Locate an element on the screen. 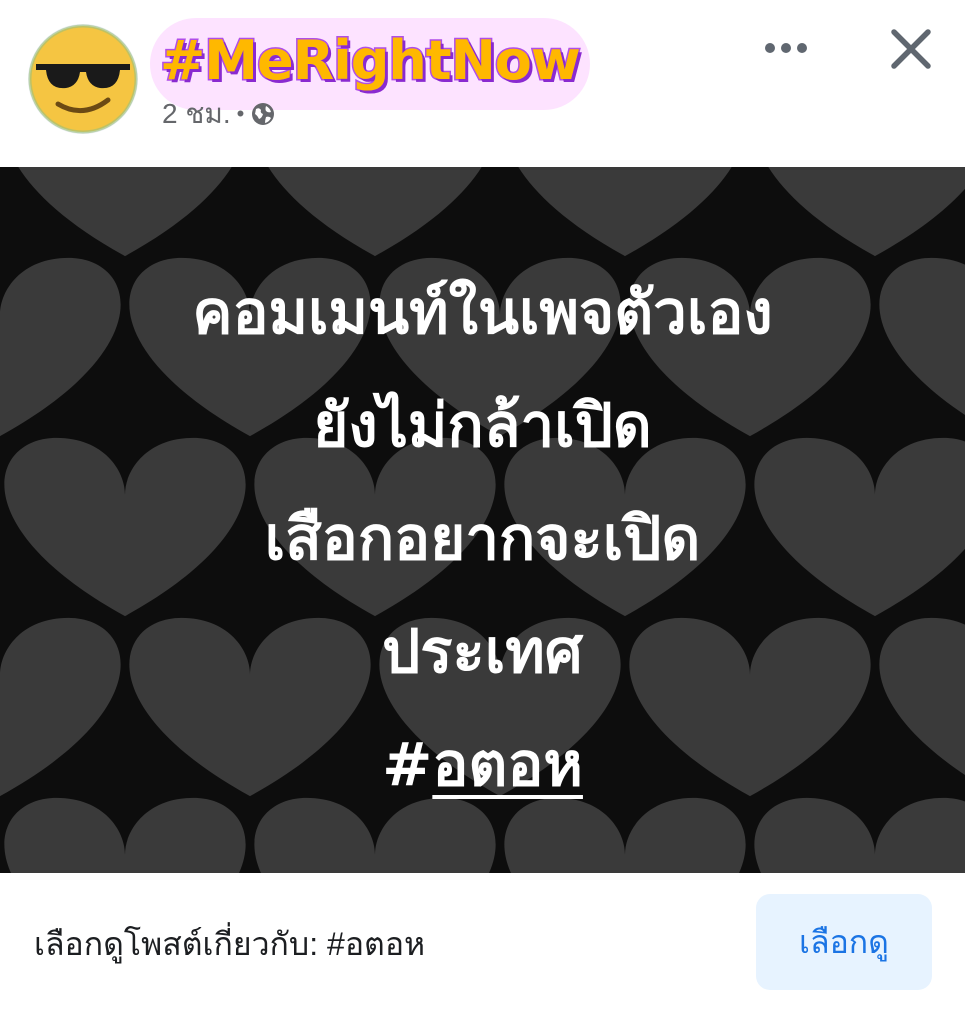  post-text-line: ประเทศ is located at coordinates (482, 652).